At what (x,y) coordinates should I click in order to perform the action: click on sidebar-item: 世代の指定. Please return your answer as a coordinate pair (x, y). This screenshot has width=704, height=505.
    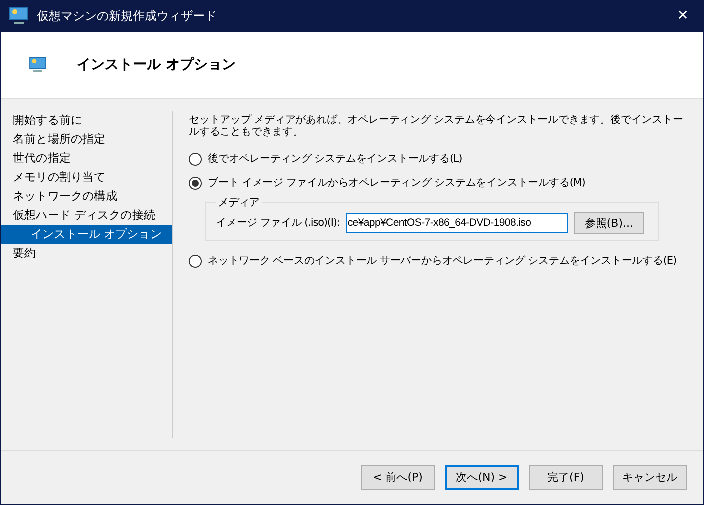
    Looking at the image, I should click on (86, 158).